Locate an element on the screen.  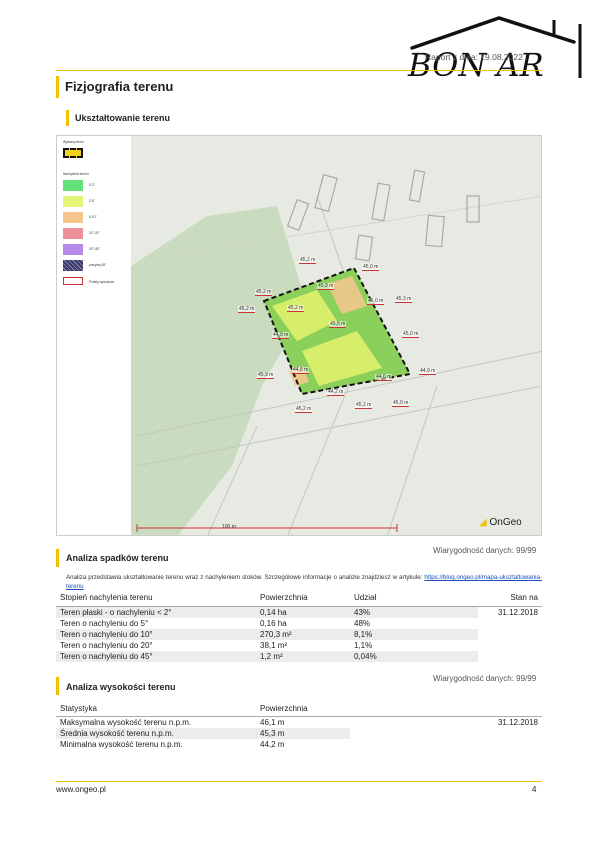
legend-slopes-title: Nachylenie terenu is located at coordinates (76, 174).